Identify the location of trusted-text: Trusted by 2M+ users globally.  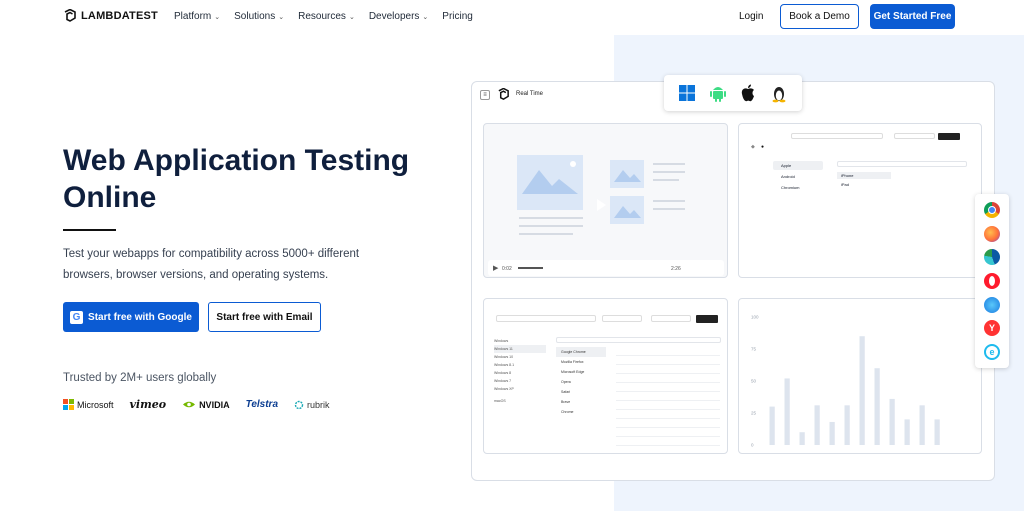
(140, 378).